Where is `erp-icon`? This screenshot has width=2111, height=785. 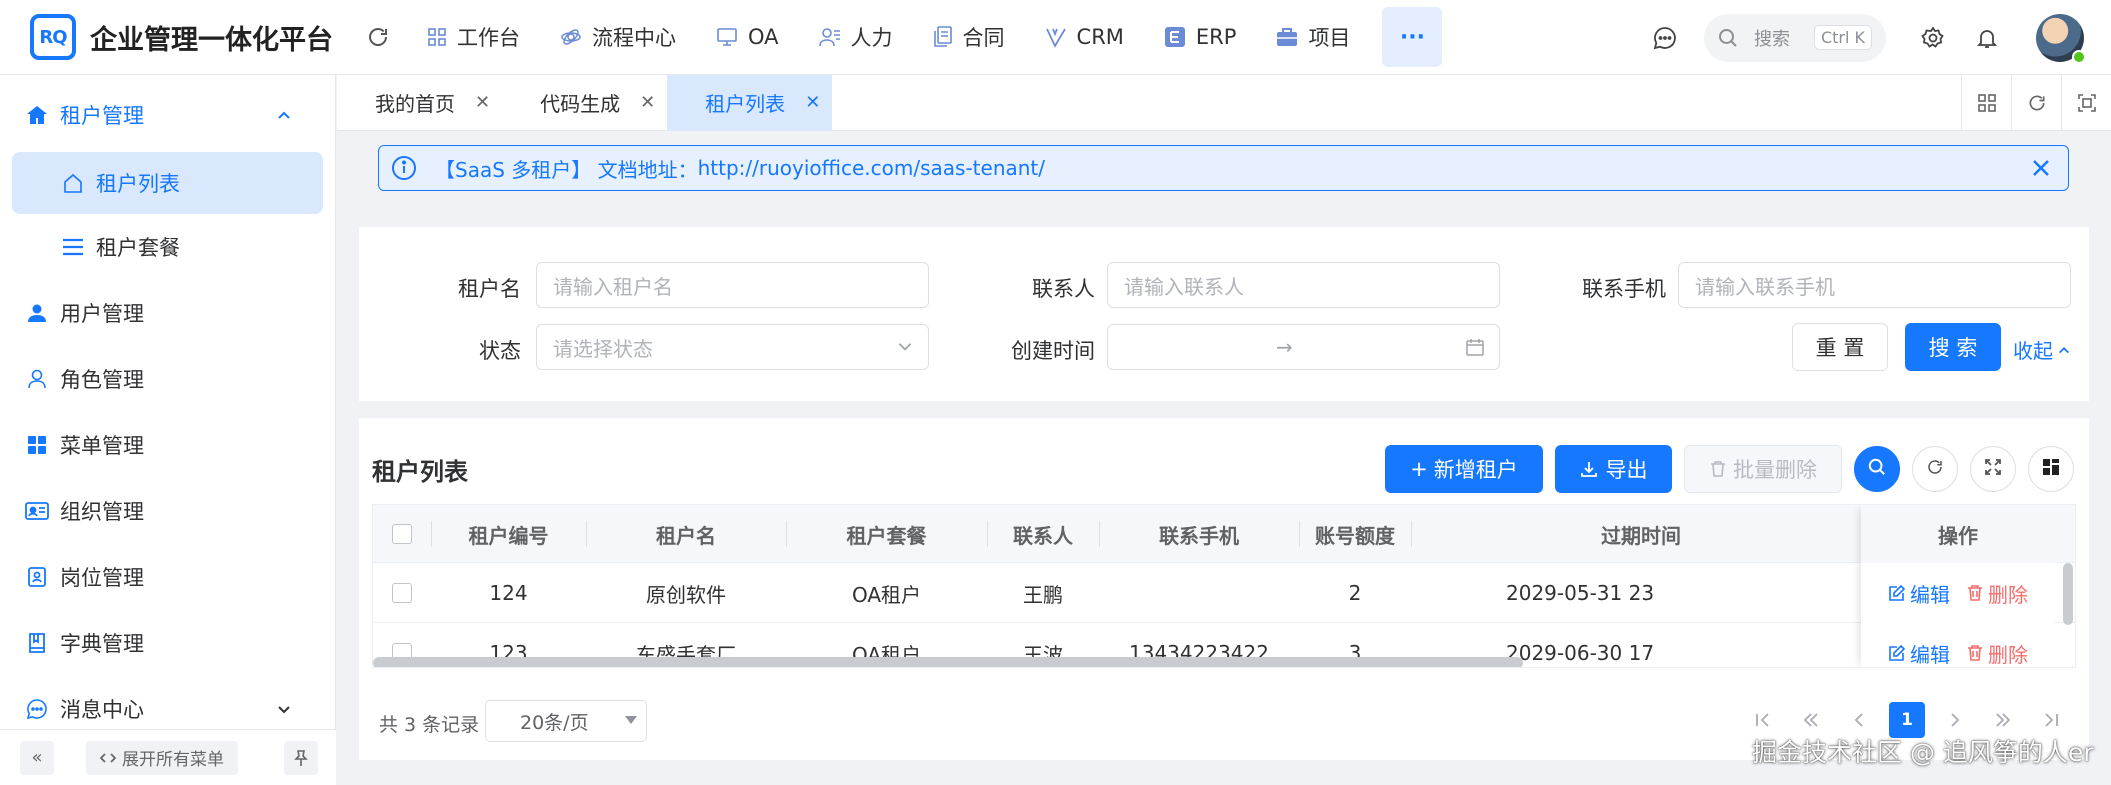
erp-icon is located at coordinates (1175, 37).